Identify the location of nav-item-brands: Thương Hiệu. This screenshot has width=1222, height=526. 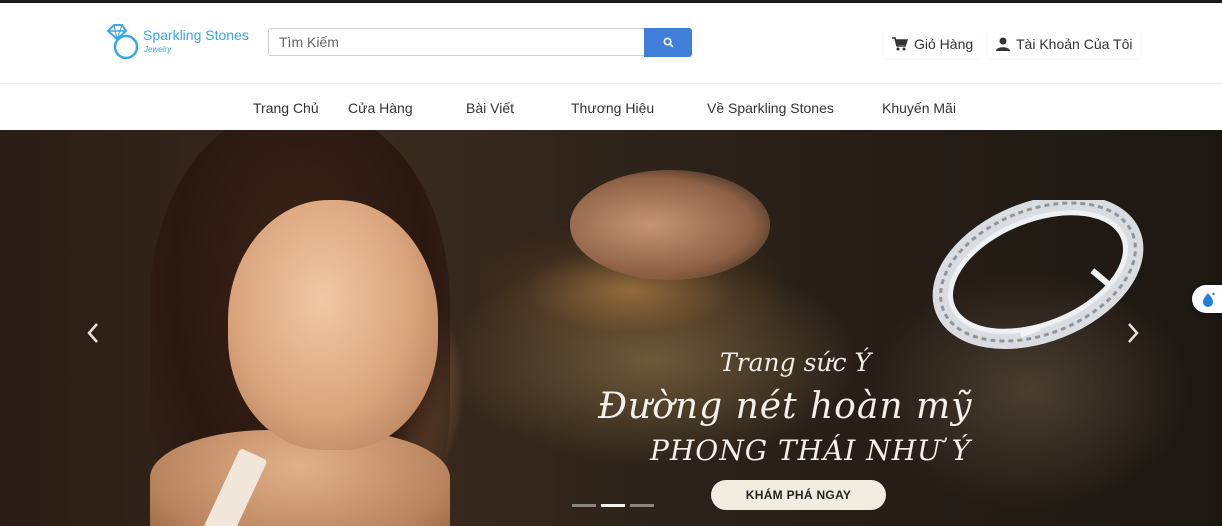
(612, 108).